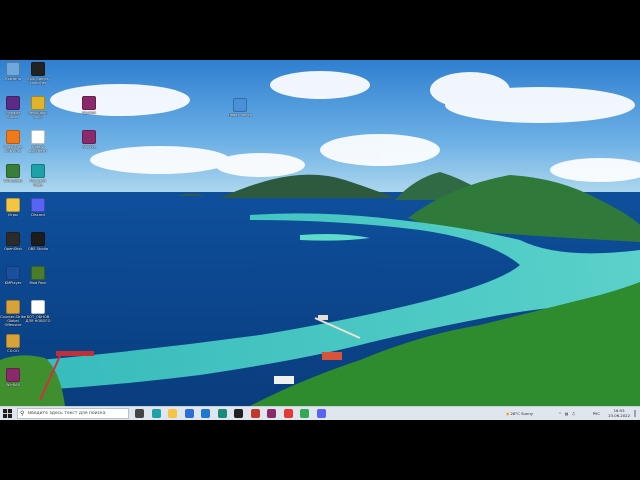 The height and width of the screenshot is (480, 640). I want to click on clock-date: 23.06.2022, so click(619, 415).